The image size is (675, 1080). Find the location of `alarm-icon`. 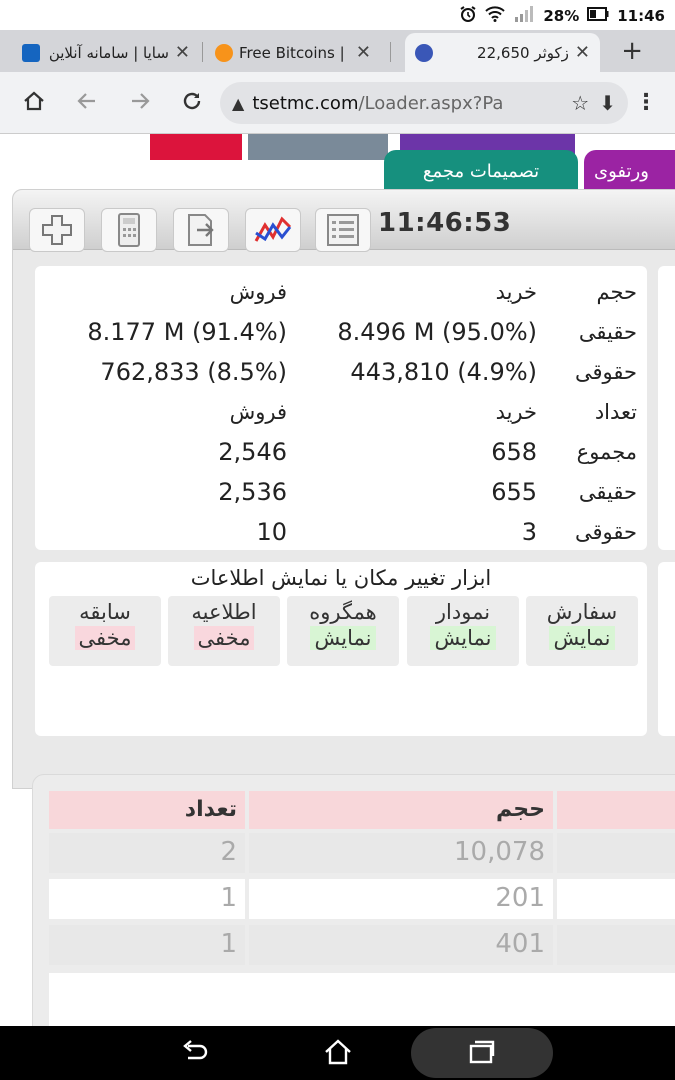

alarm-icon is located at coordinates (468, 16).